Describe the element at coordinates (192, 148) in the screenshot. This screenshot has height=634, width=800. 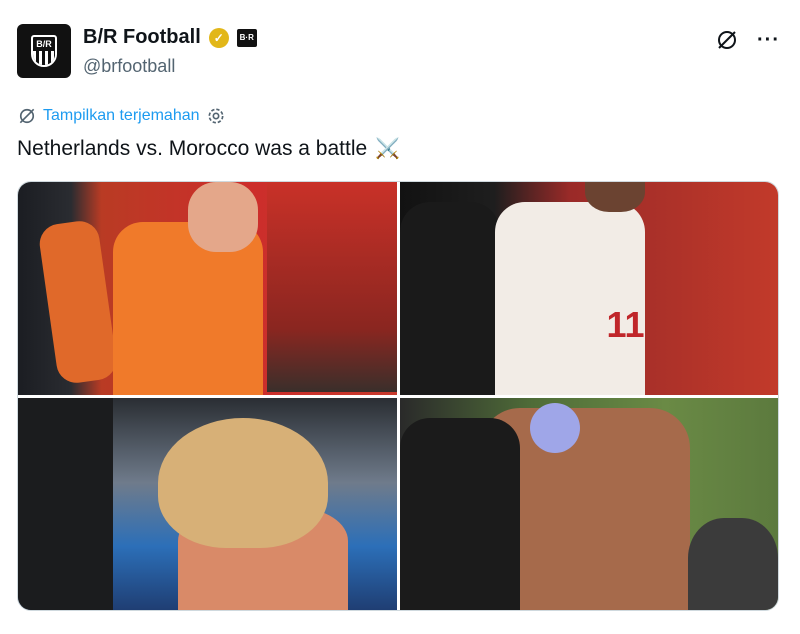
I see `tweet-body: Netherlands vs. Morocco was a battle` at that location.